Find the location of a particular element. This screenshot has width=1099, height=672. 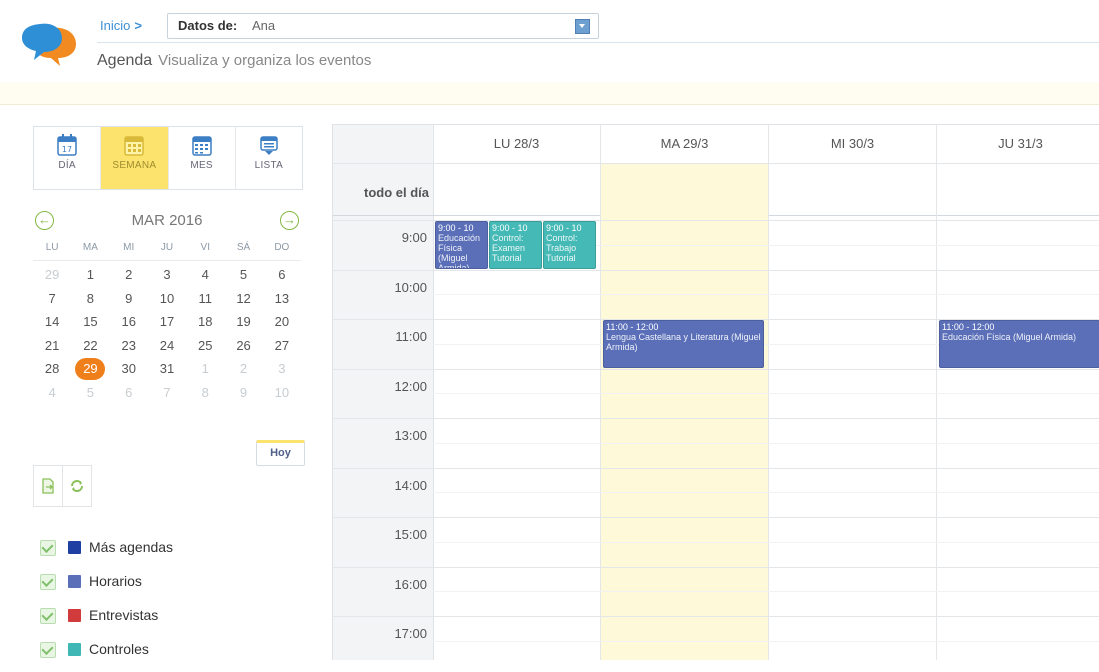

mini-calendar-week: 14 15 16 17 18 19 20 is located at coordinates (167, 322).